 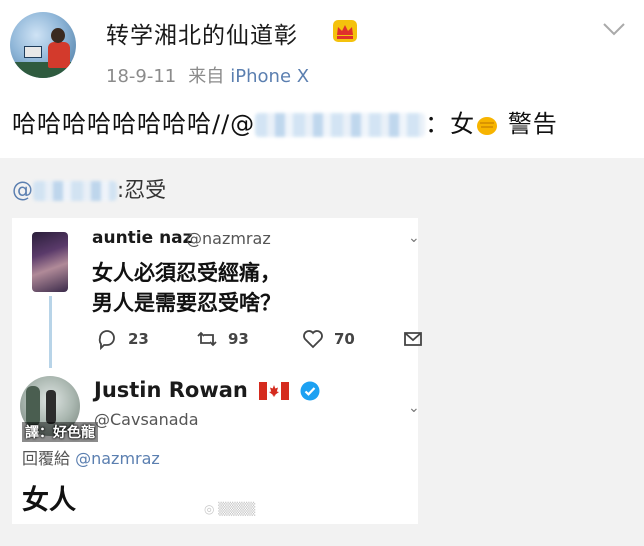 What do you see at coordinates (75, 191) in the screenshot?
I see `redacted-repost-user` at bounding box center [75, 191].